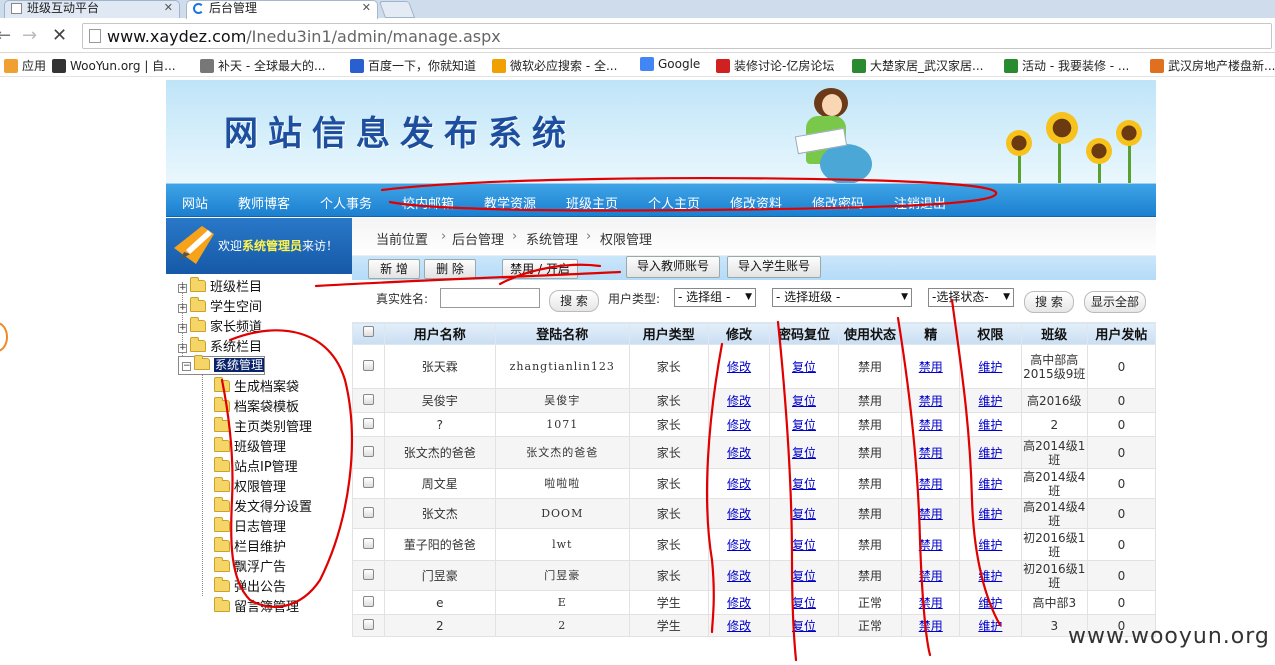  Describe the element at coordinates (540, 269) in the screenshot. I see `toggle-enable-button: 禁用 / 开启` at that location.